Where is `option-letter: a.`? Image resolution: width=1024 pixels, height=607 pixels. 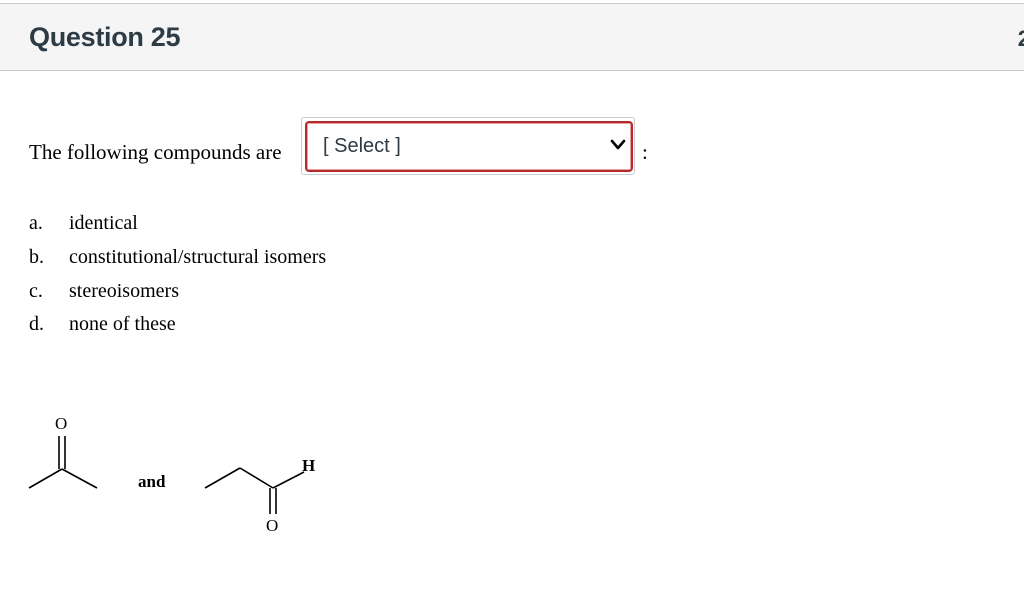 option-letter: a. is located at coordinates (36, 223).